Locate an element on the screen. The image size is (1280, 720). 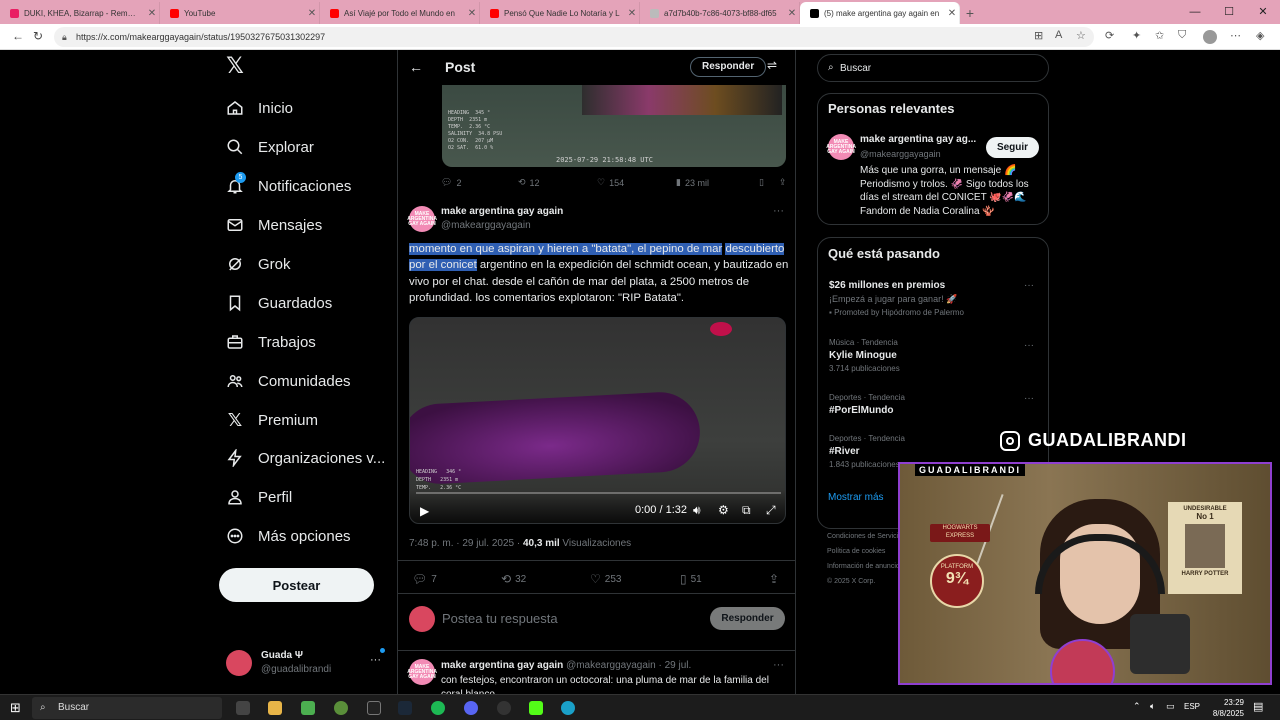
nav-grok: Grok is located at coordinates (258, 264).